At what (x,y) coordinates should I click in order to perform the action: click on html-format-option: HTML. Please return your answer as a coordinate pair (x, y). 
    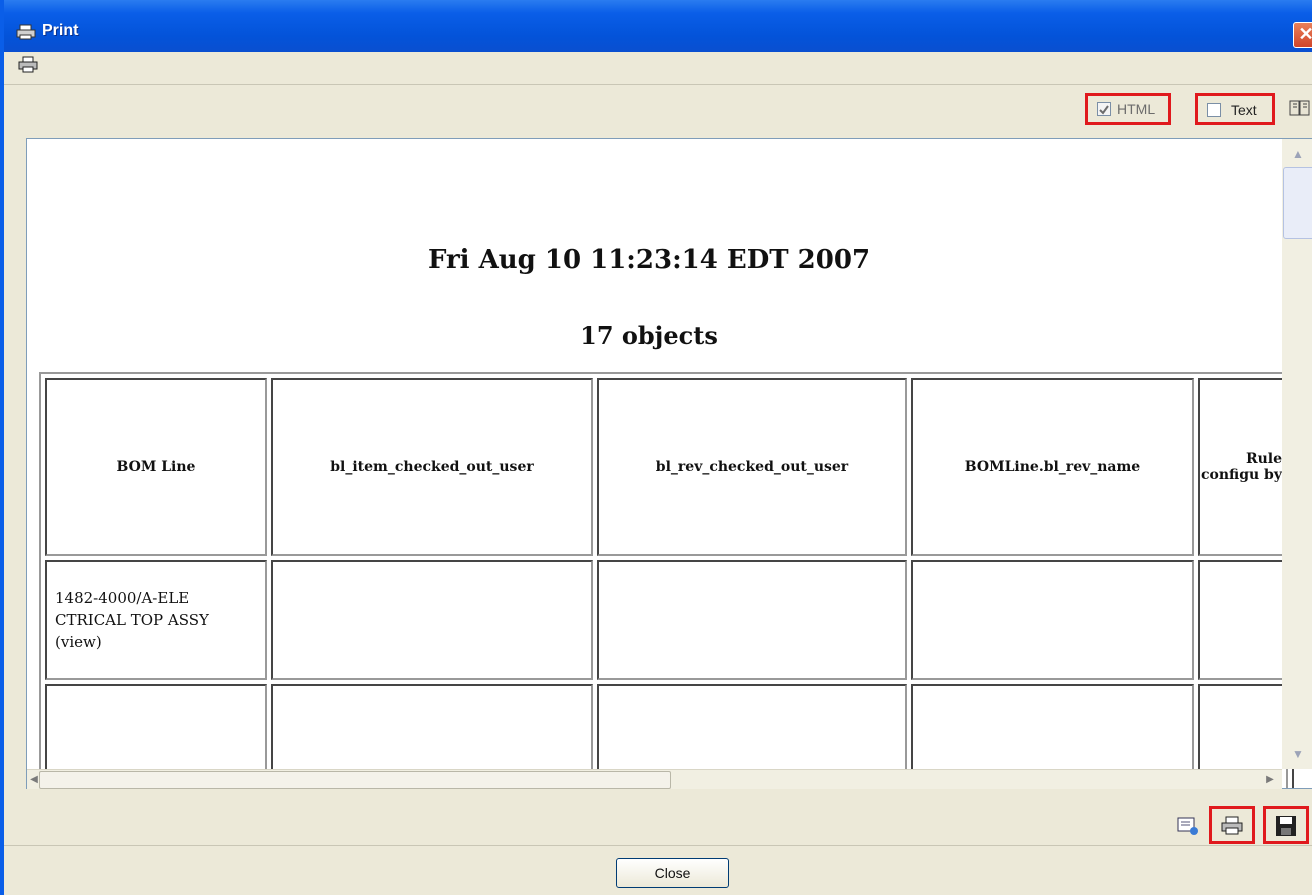
    Looking at the image, I should click on (1128, 109).